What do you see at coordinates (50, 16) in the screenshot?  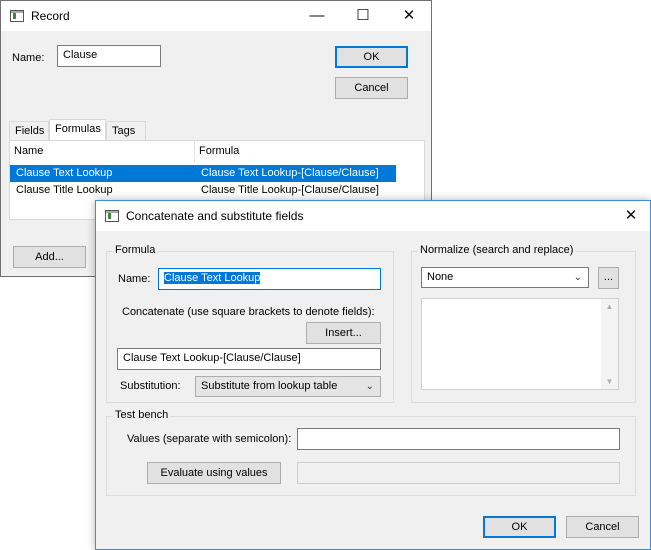 I see `record-title: Record` at bounding box center [50, 16].